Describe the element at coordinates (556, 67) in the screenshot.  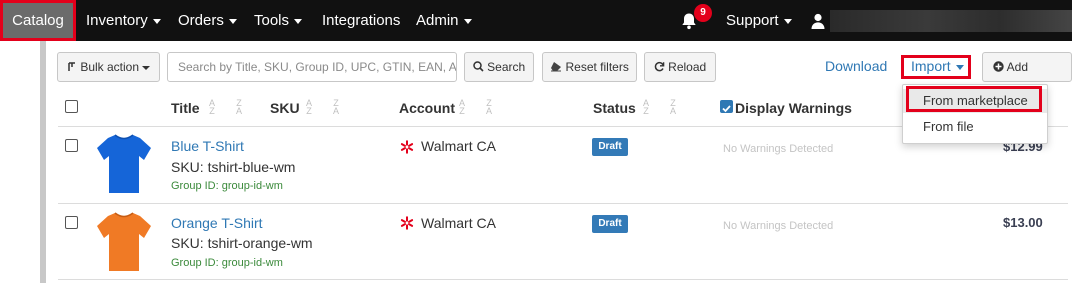
I see `eraser-icon` at that location.